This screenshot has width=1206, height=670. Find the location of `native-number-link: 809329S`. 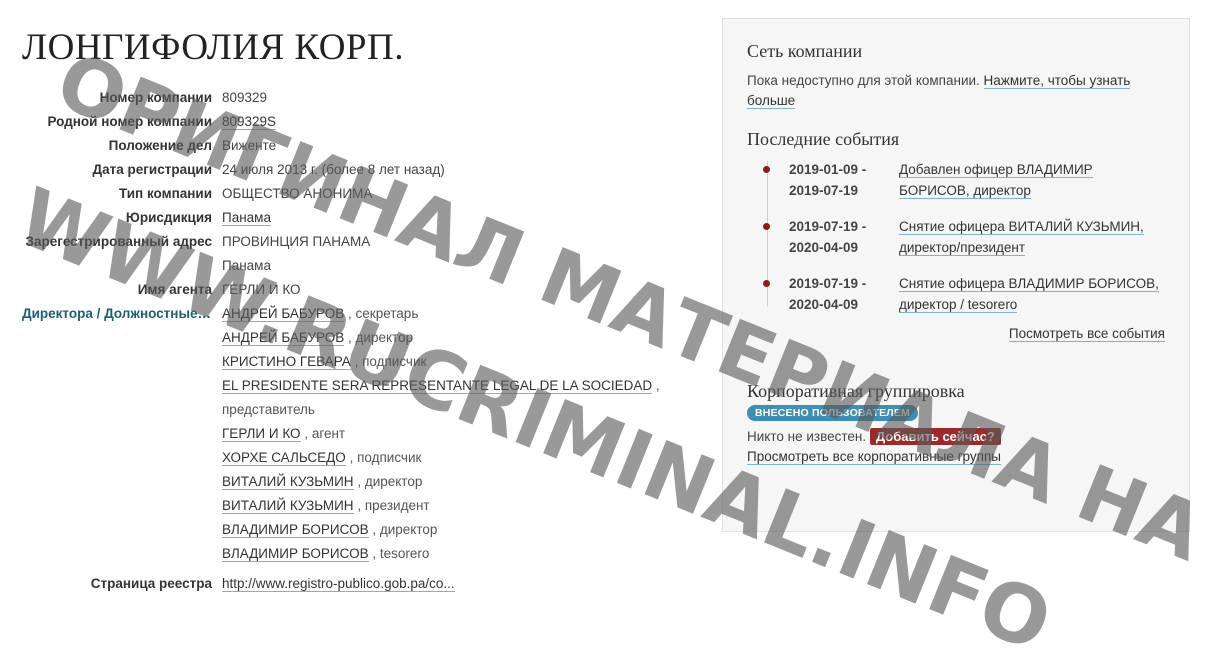

native-number-link: 809329S is located at coordinates (249, 122).